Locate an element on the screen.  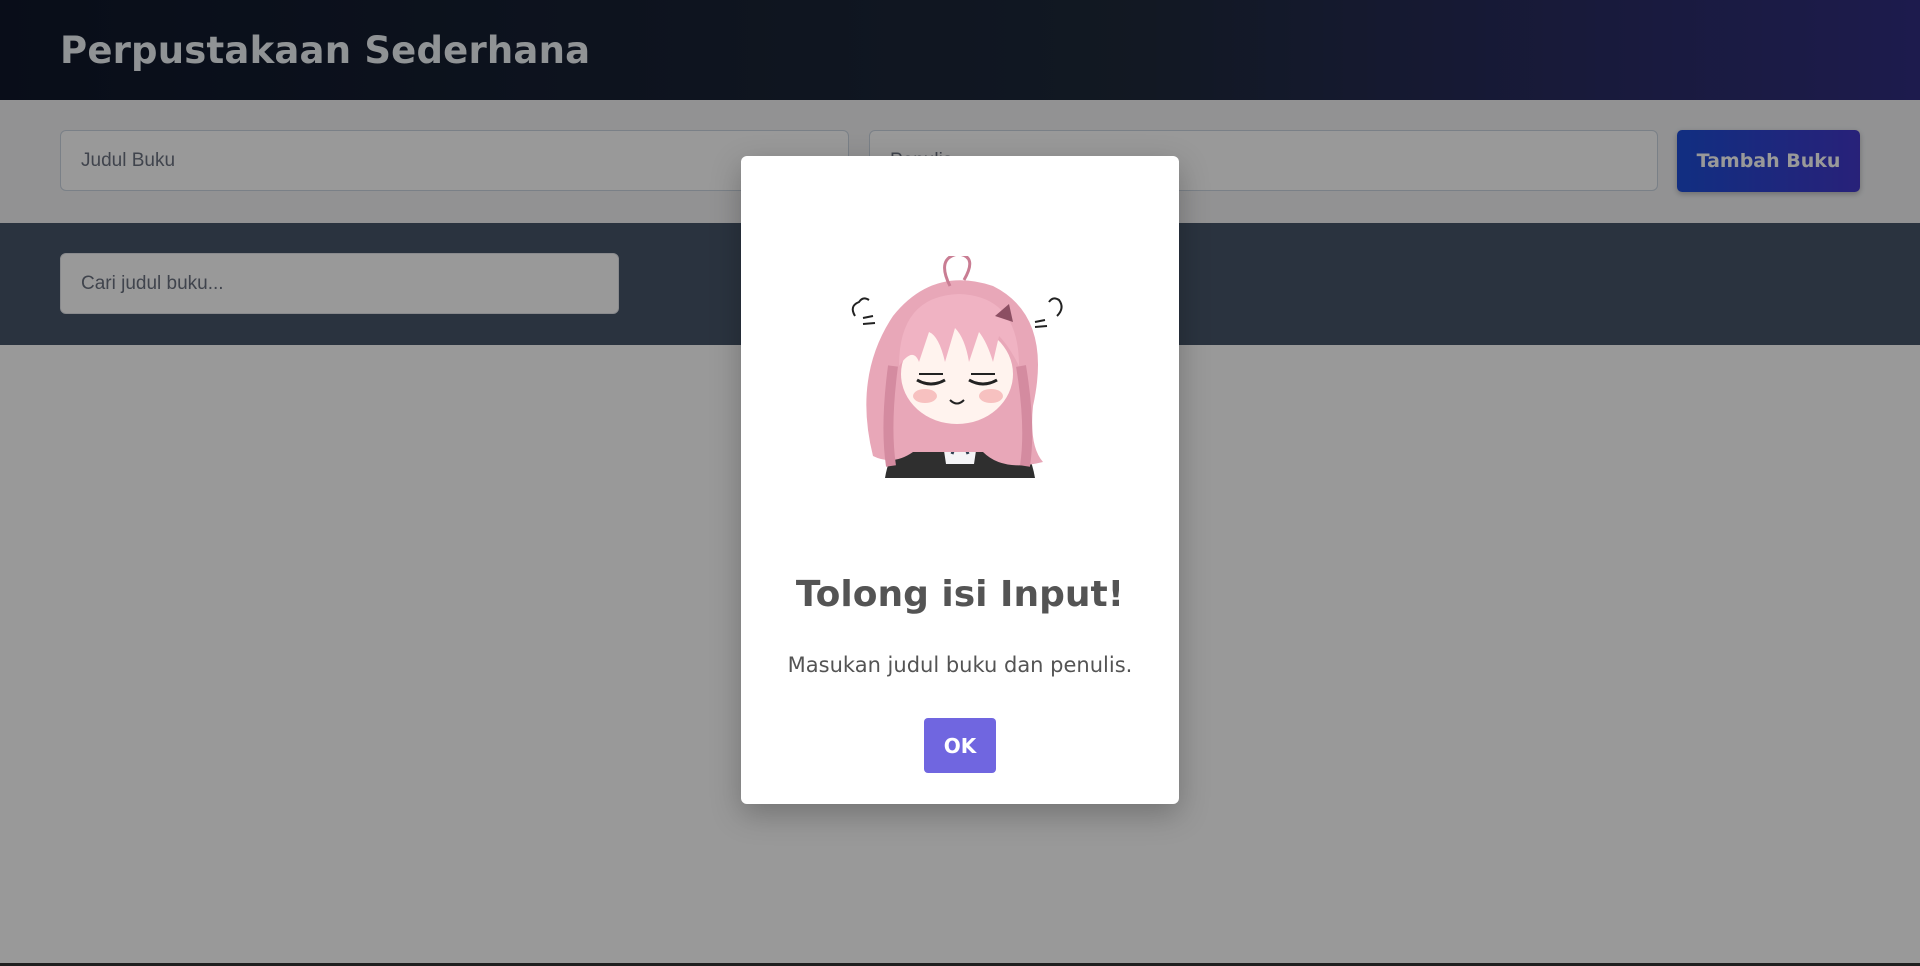
alert-message: Masukan judul buku dan penulis. is located at coordinates (960, 665).